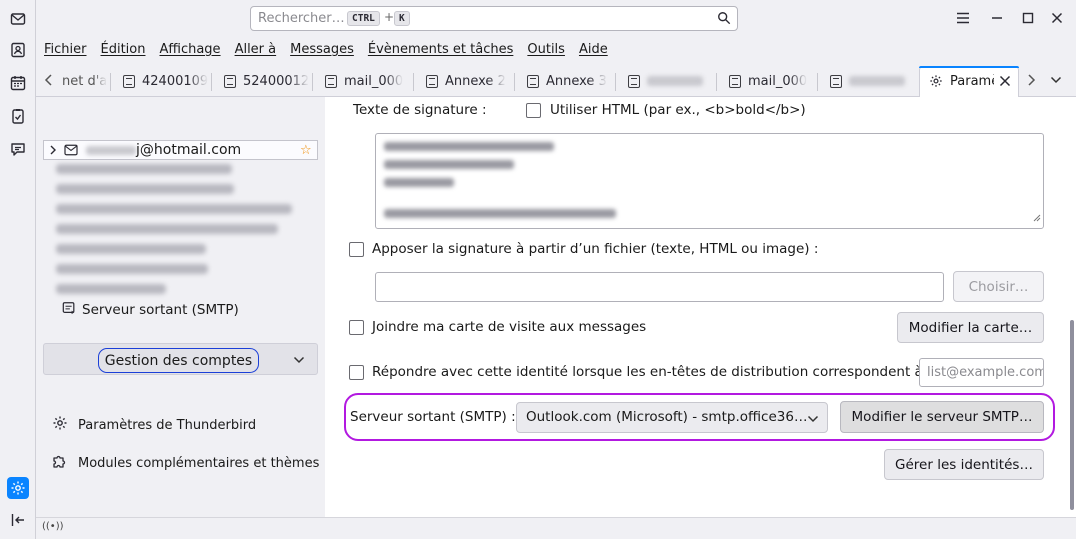 The image size is (1076, 539). I want to click on account-management-label: Gestion des comptes, so click(178, 360).